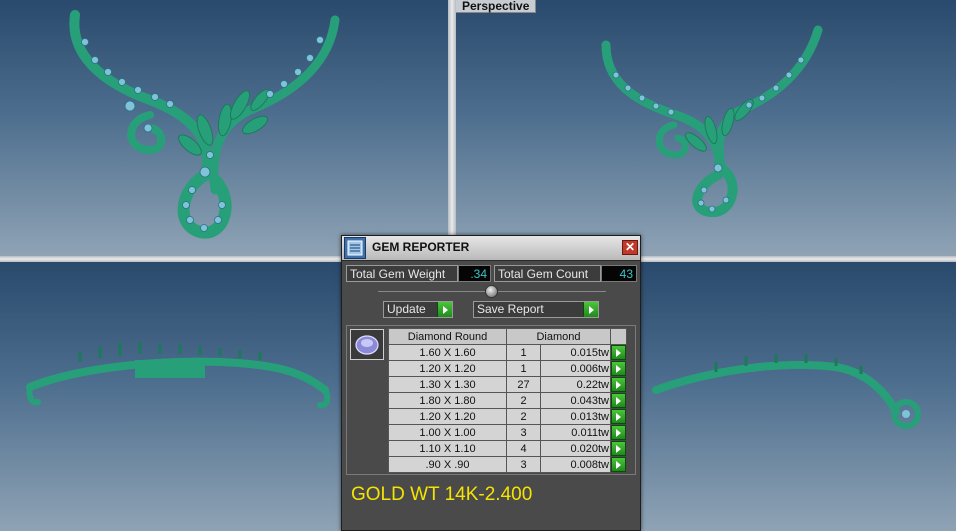 This screenshot has height=531, width=956. I want to click on total-gem-count-field: Total Gem Count 43, so click(565, 273).